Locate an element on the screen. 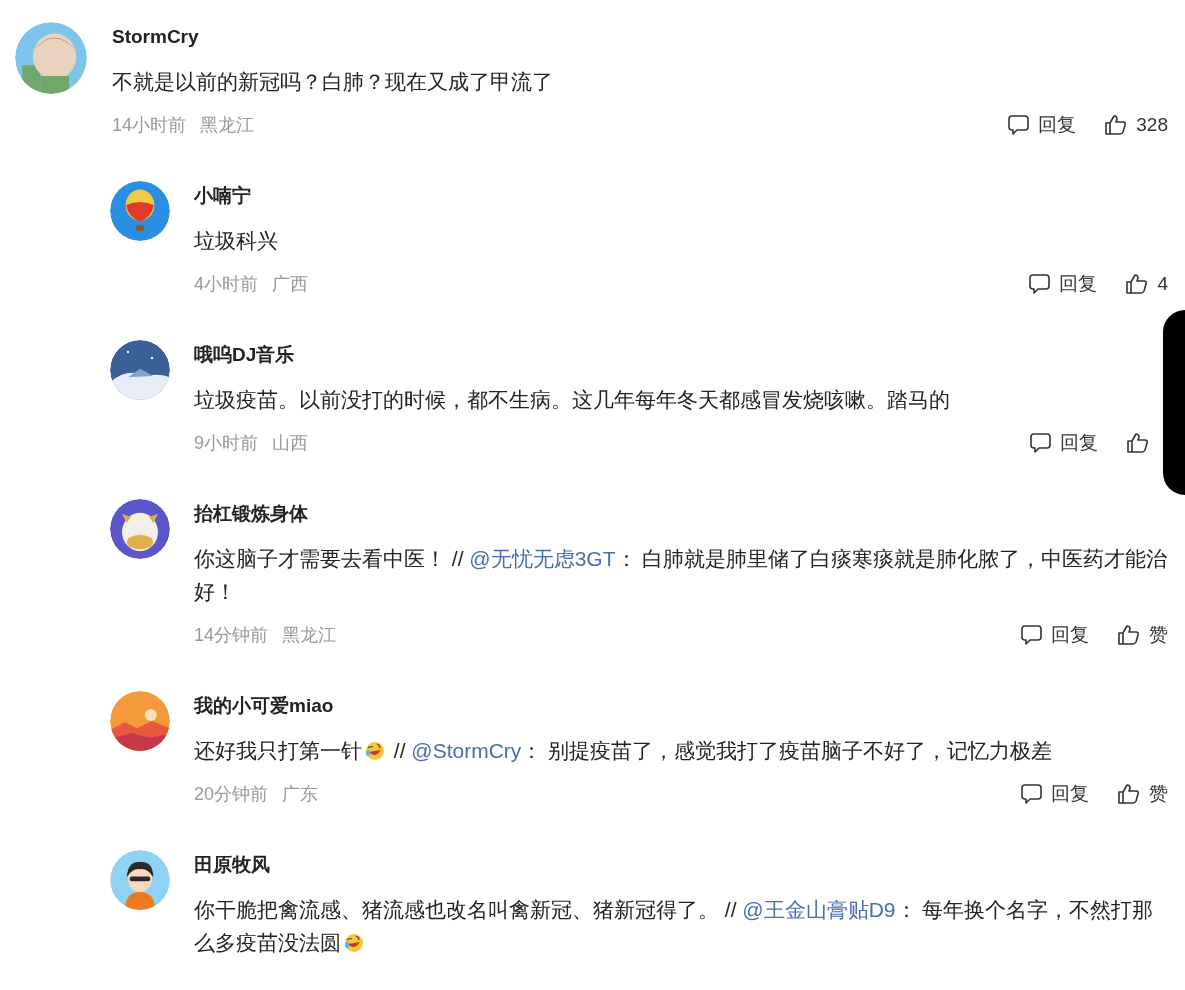  post-time: 9小时前 is located at coordinates (226, 443).